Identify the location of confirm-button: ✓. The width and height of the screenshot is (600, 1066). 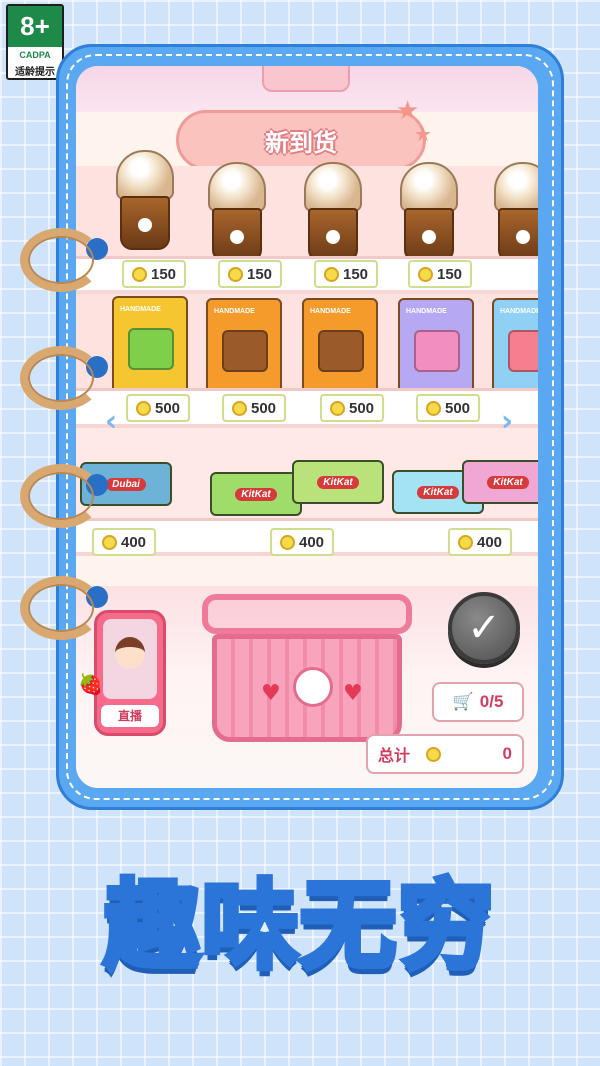
(484, 628).